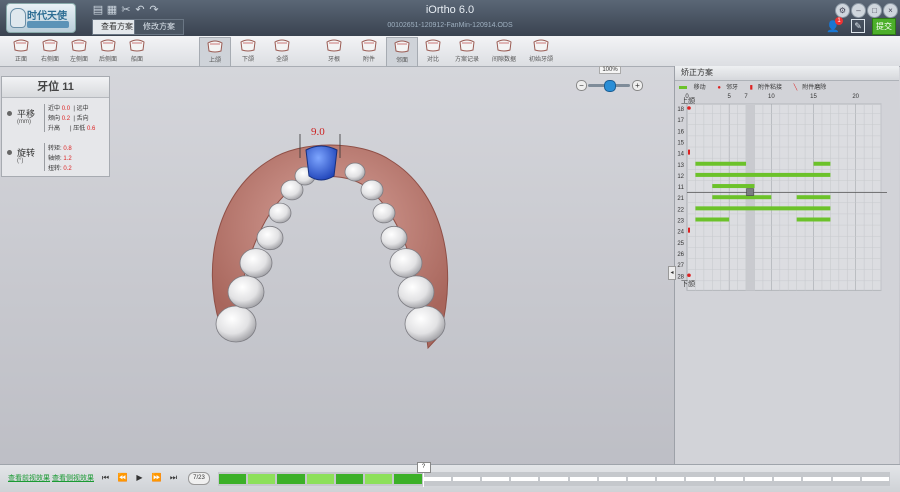 Image resolution: width=900 pixels, height=492 pixels. What do you see at coordinates (50, 51) in the screenshot?
I see `tool-right-side-view: 右侧面` at bounding box center [50, 51].